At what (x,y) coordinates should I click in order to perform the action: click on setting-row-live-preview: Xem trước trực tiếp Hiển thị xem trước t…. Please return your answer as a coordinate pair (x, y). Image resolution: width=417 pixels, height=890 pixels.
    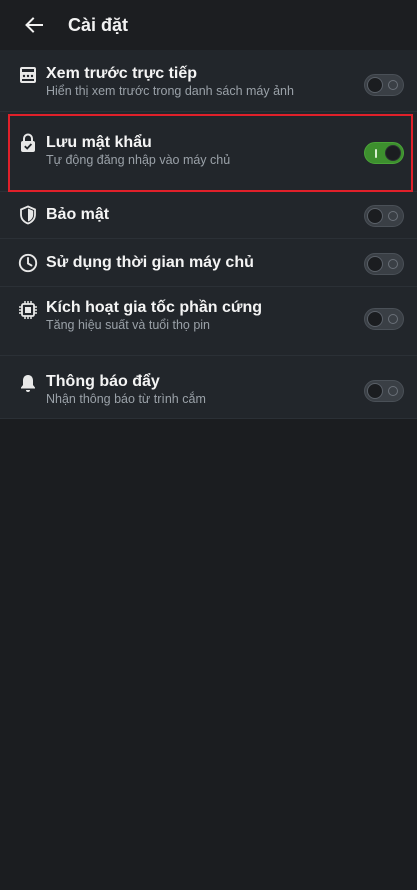
    Looking at the image, I should click on (208, 81).